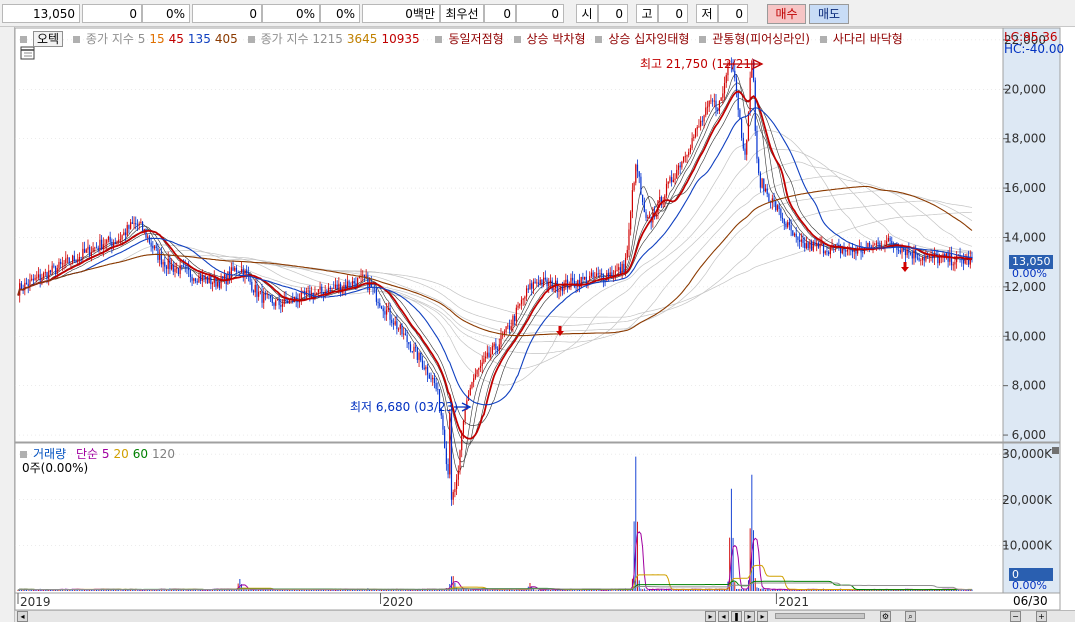 The image size is (1075, 622). What do you see at coordinates (648, 39) in the screenshot?
I see `pattern-3: 상승 십자잉태형` at bounding box center [648, 39].